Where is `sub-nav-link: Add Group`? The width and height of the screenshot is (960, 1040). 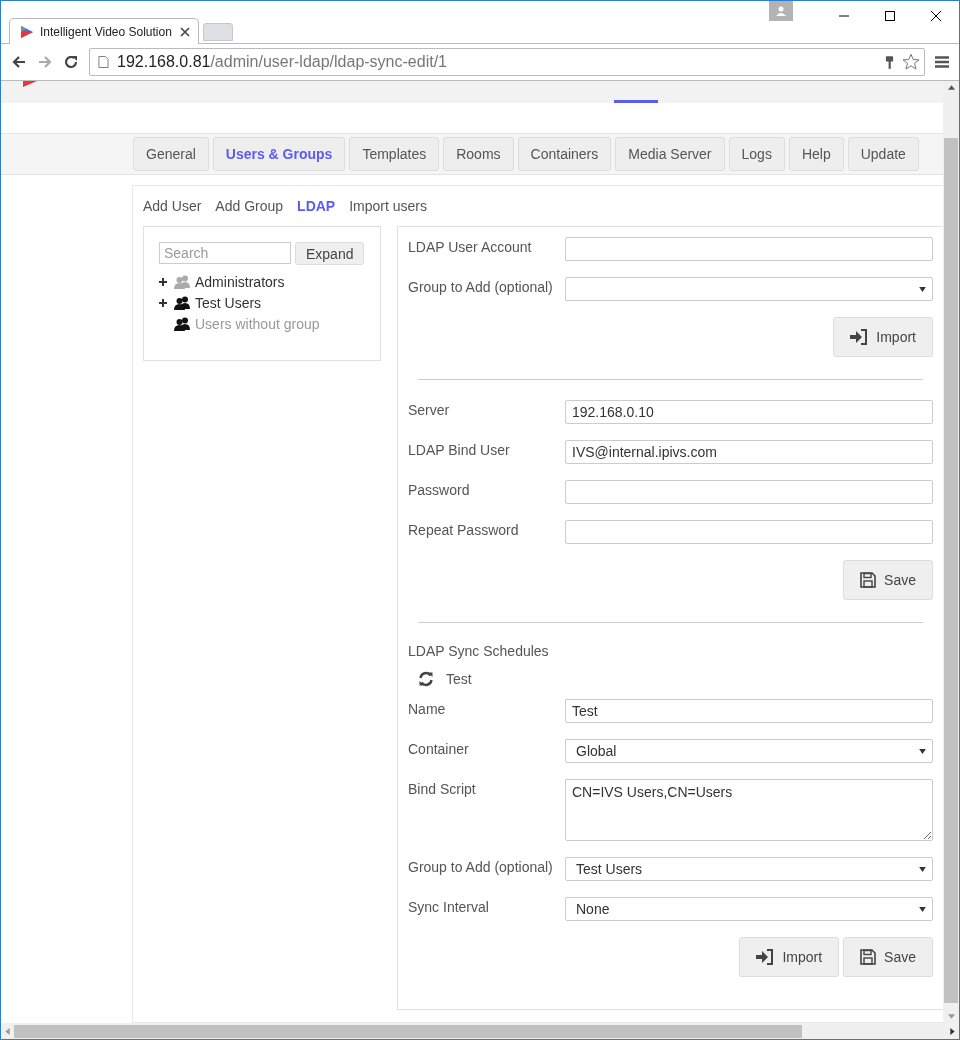 sub-nav-link: Add Group is located at coordinates (249, 206).